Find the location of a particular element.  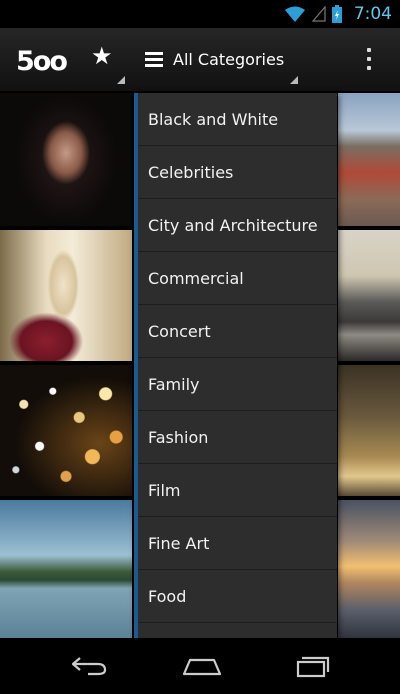

app-logo: 5oo is located at coordinates (42, 61).